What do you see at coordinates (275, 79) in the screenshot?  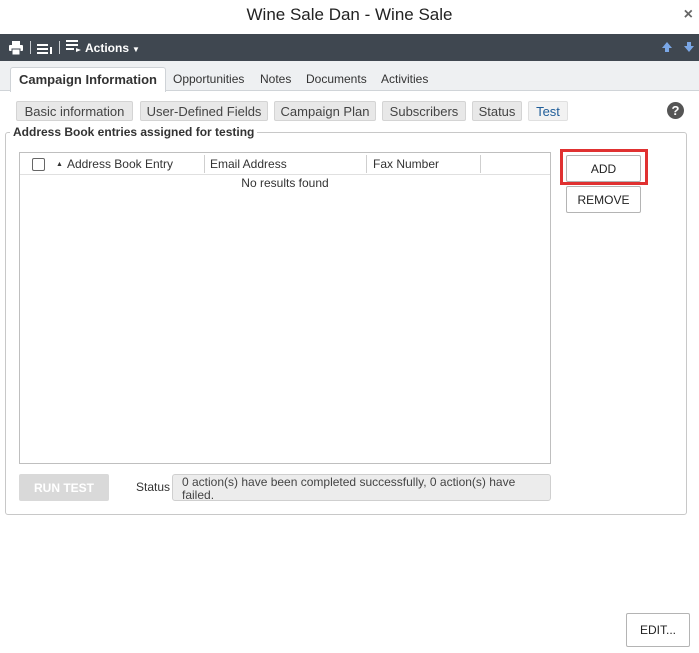 I see `tab-notes: Notes` at bounding box center [275, 79].